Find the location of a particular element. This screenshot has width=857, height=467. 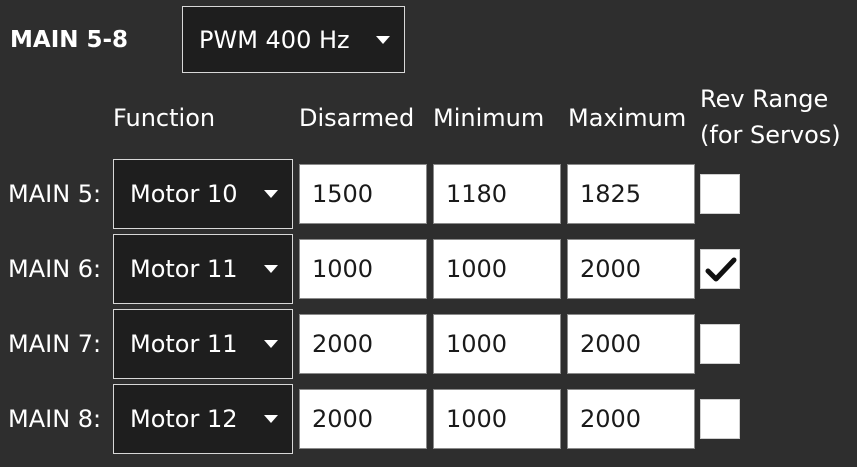

rev-range-checkbox-main5 is located at coordinates (720, 194).